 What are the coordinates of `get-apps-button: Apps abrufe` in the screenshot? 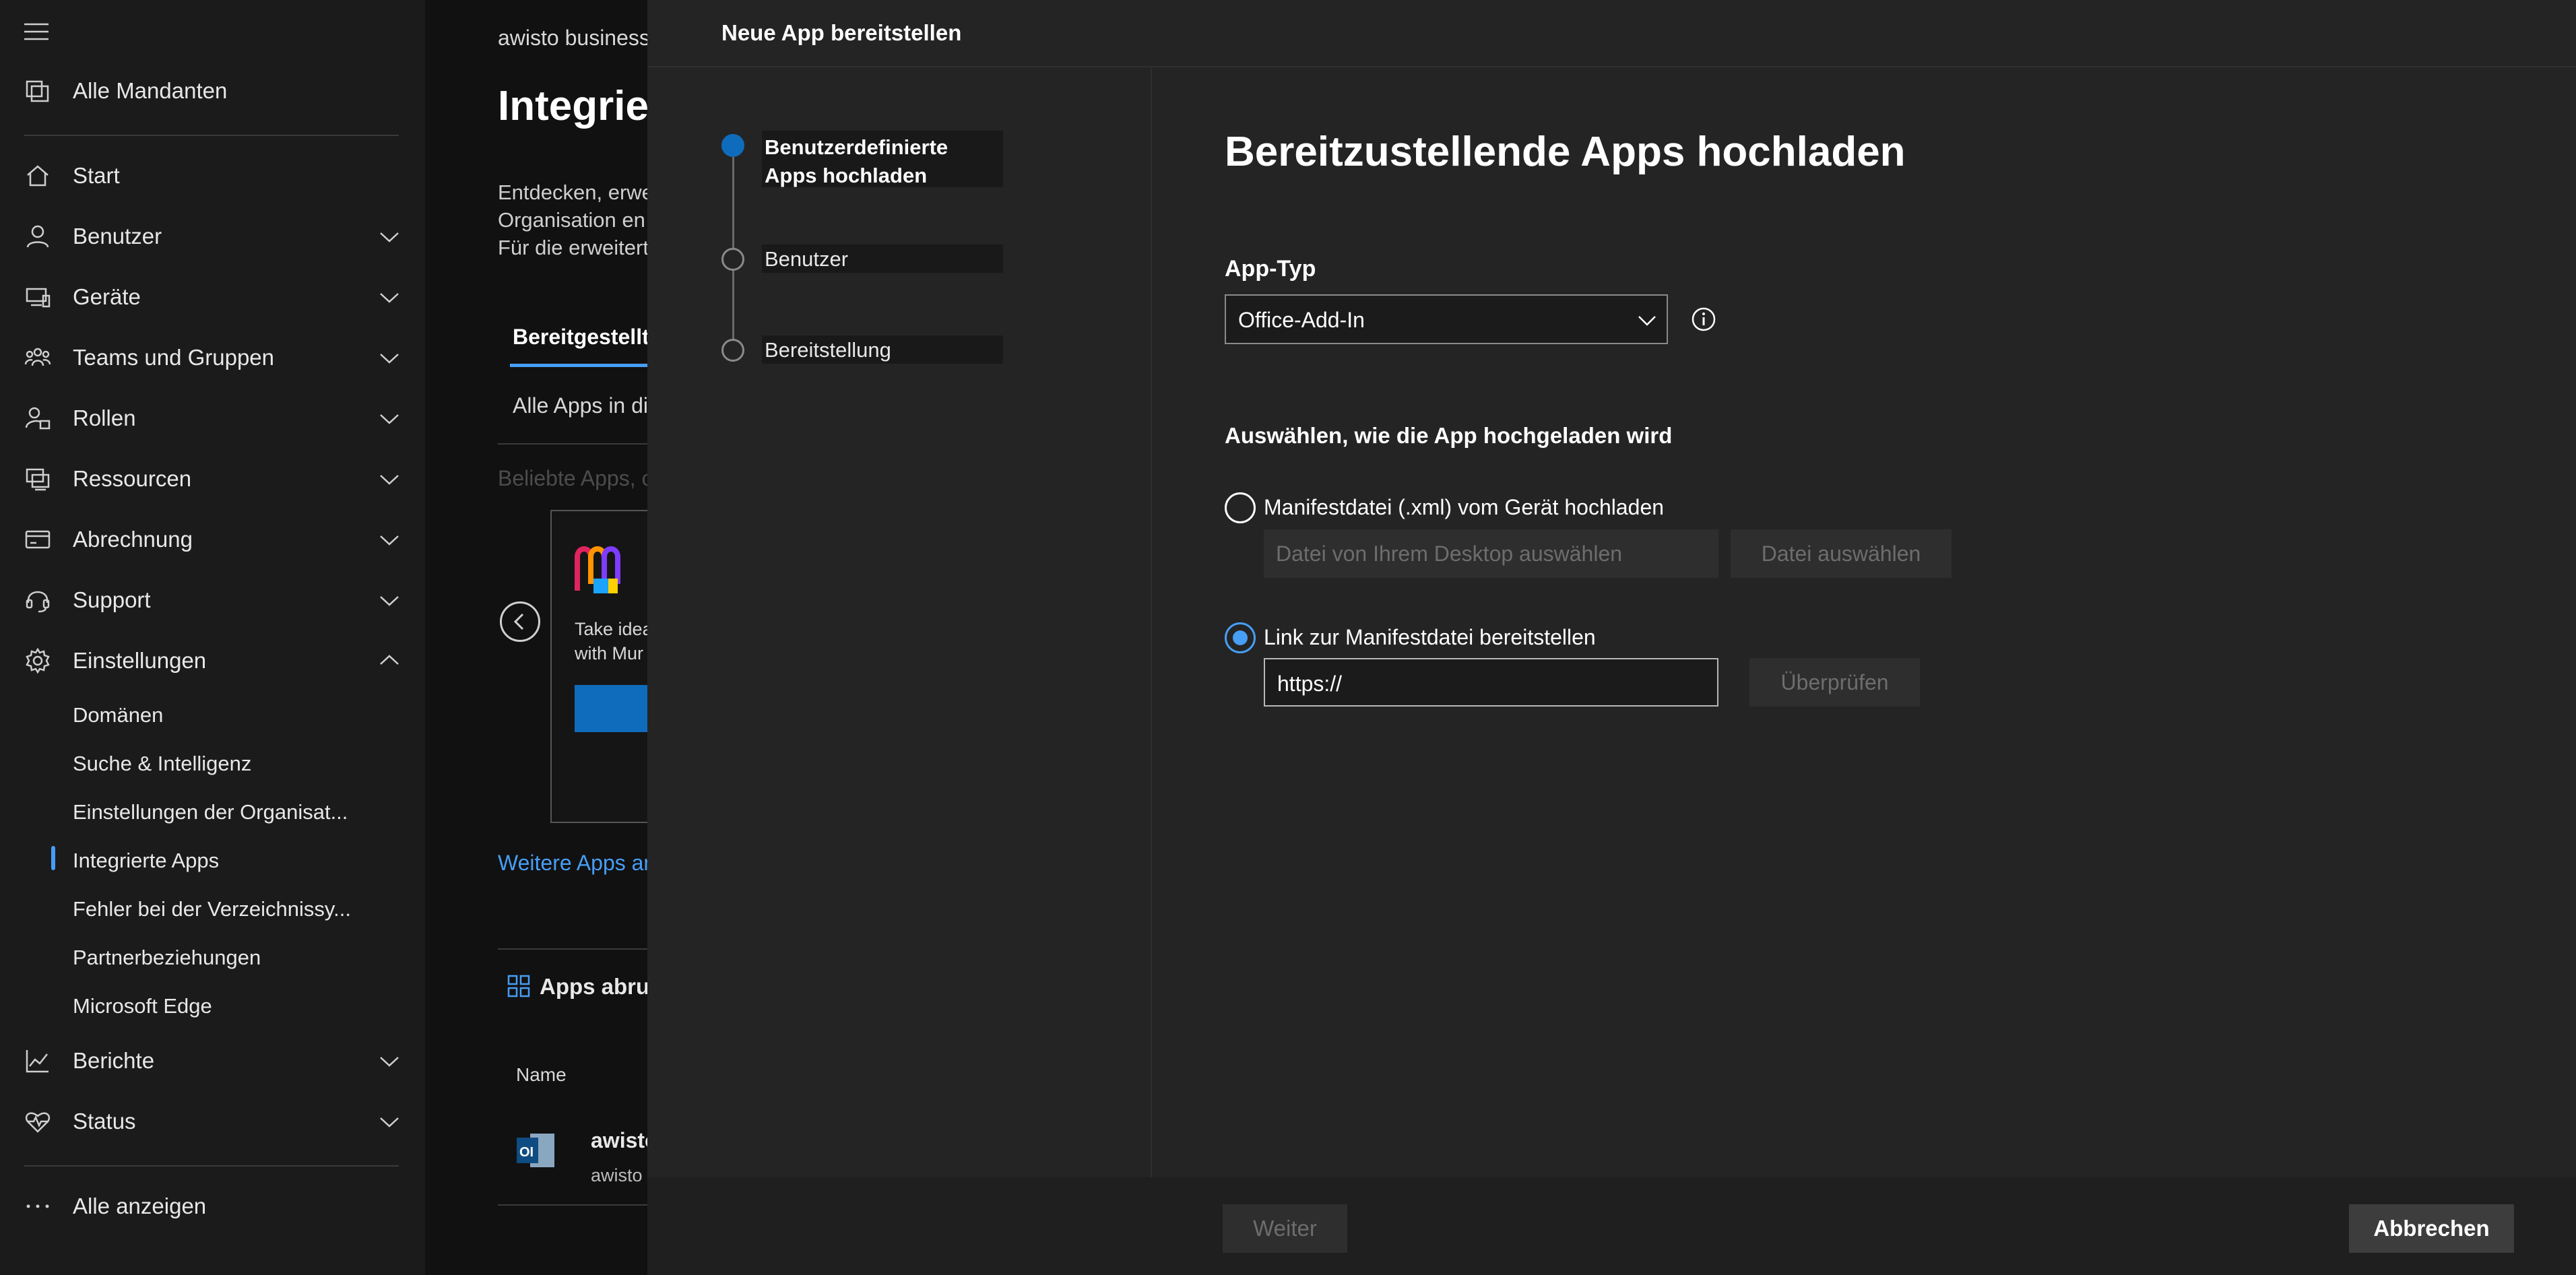 It's located at (593, 987).